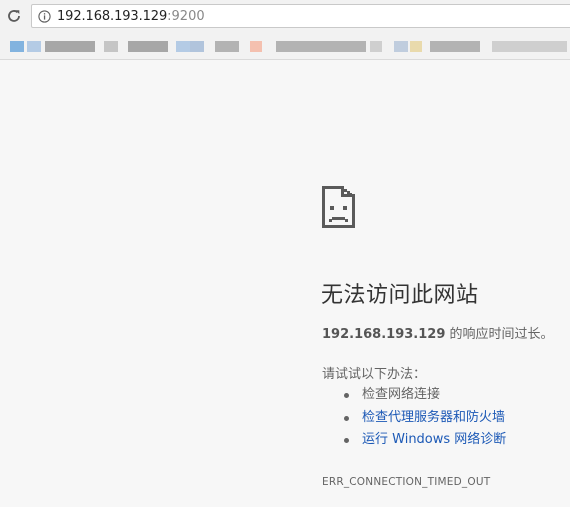 This screenshot has height=507, width=570. I want to click on suggestion-check-network: 检查网络连接, so click(425, 397).